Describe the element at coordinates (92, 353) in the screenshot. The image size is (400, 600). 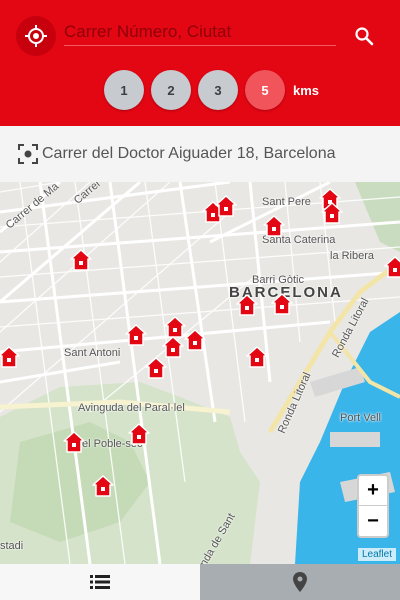
I see `map-label-sant-antoni: Sant Antoni` at that location.